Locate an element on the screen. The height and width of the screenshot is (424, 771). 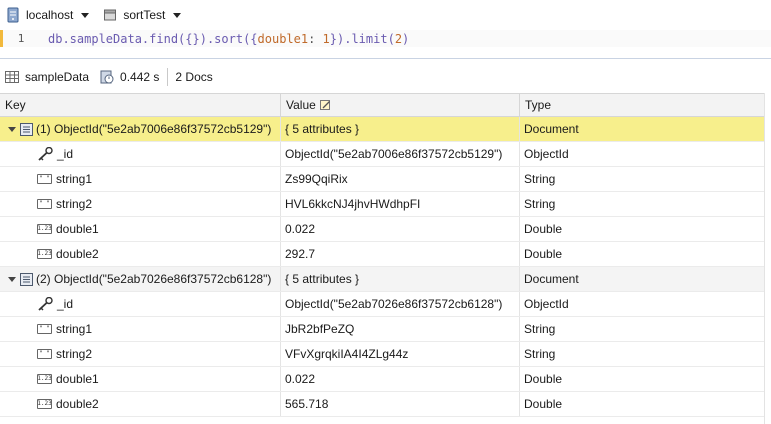
server-icon is located at coordinates (13, 15).